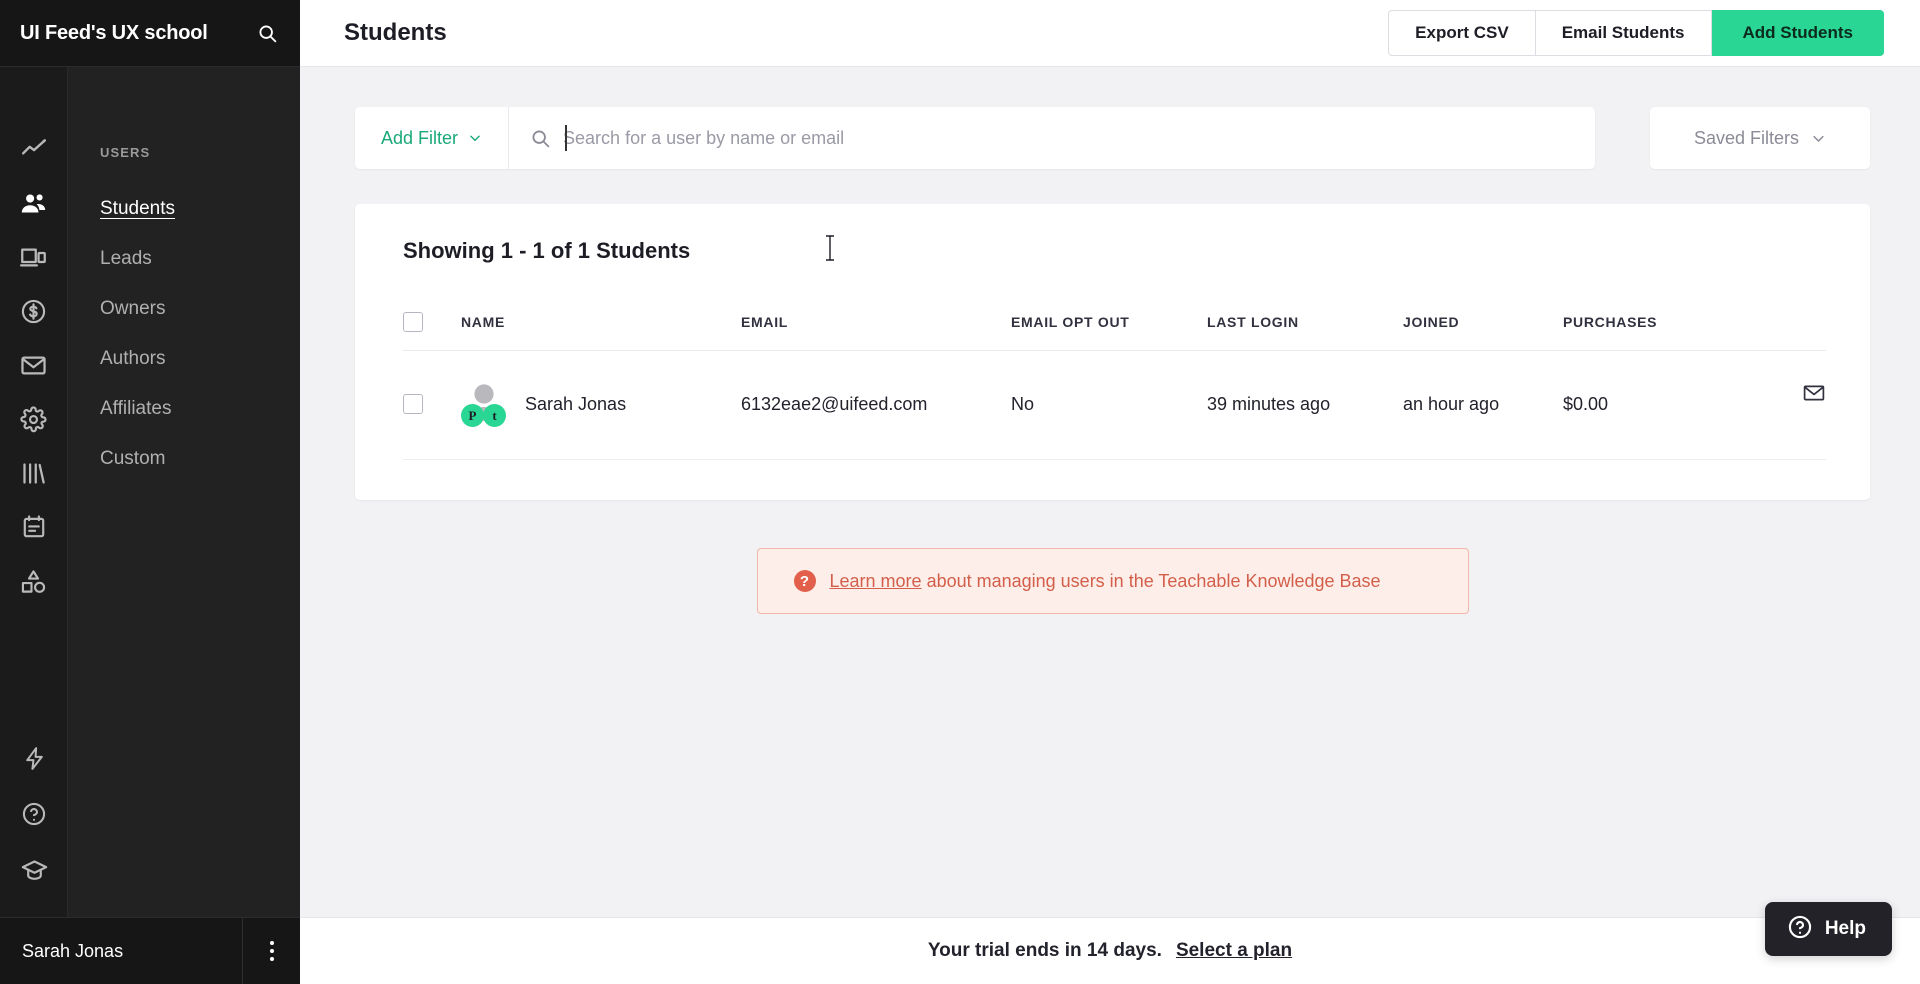 The width and height of the screenshot is (1920, 984). I want to click on text-caret, so click(566, 138).